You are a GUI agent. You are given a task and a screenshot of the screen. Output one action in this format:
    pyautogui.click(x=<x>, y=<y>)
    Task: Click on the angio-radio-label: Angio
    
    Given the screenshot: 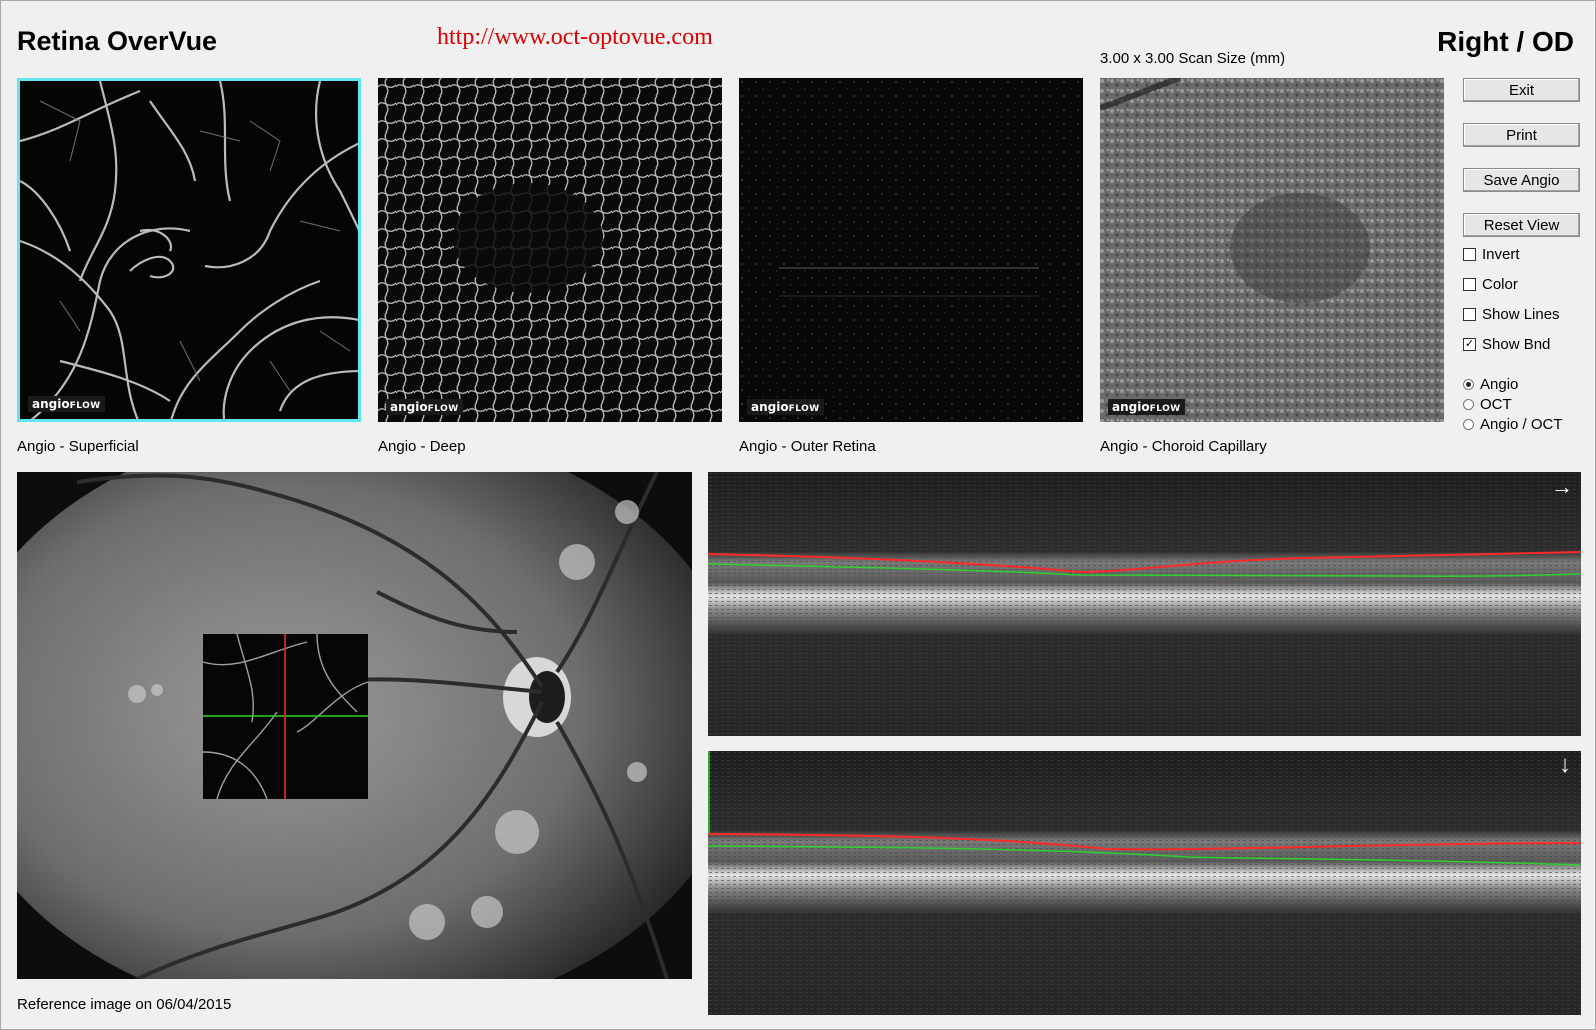 What is the action you would take?
    pyautogui.click(x=1499, y=384)
    